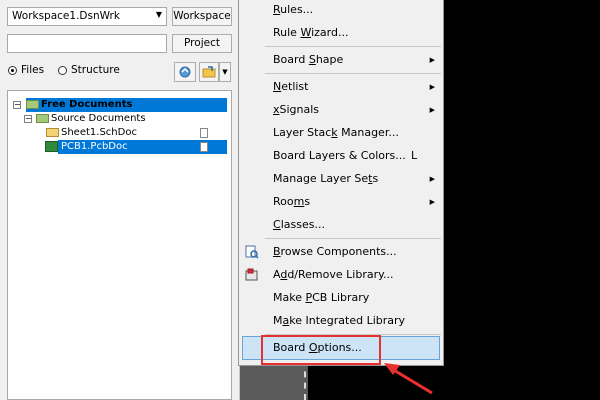 The height and width of the screenshot is (400, 600). I want to click on radio-files-label: Files, so click(33, 70).